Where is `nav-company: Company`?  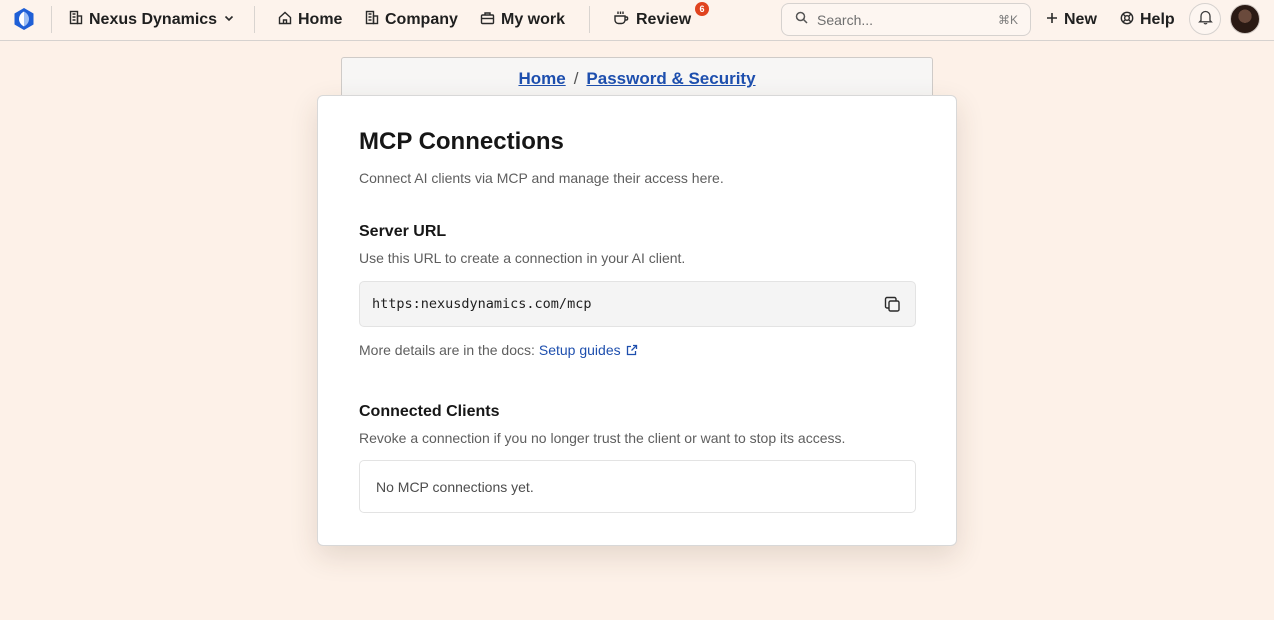
nav-company: Company is located at coordinates (411, 20).